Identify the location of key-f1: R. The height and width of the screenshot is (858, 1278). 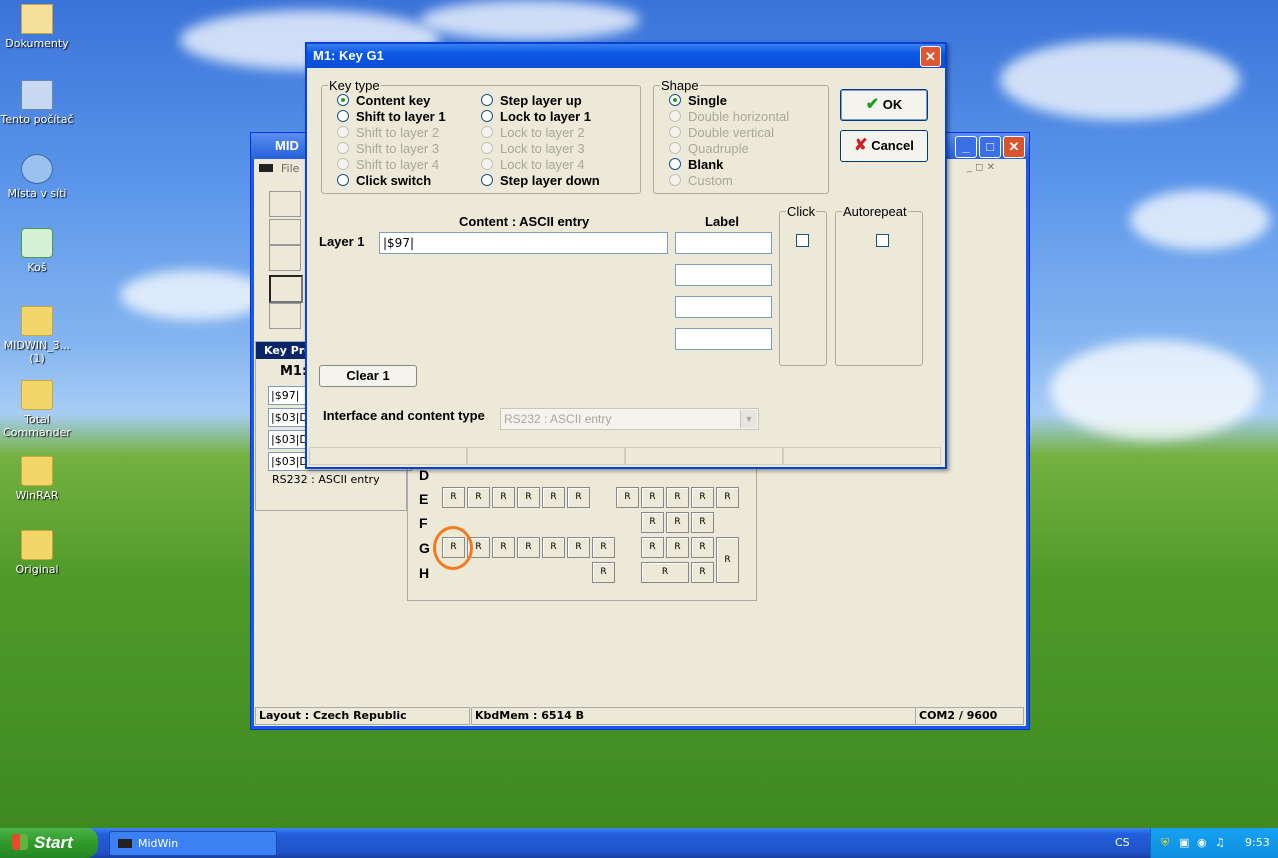
(652, 522).